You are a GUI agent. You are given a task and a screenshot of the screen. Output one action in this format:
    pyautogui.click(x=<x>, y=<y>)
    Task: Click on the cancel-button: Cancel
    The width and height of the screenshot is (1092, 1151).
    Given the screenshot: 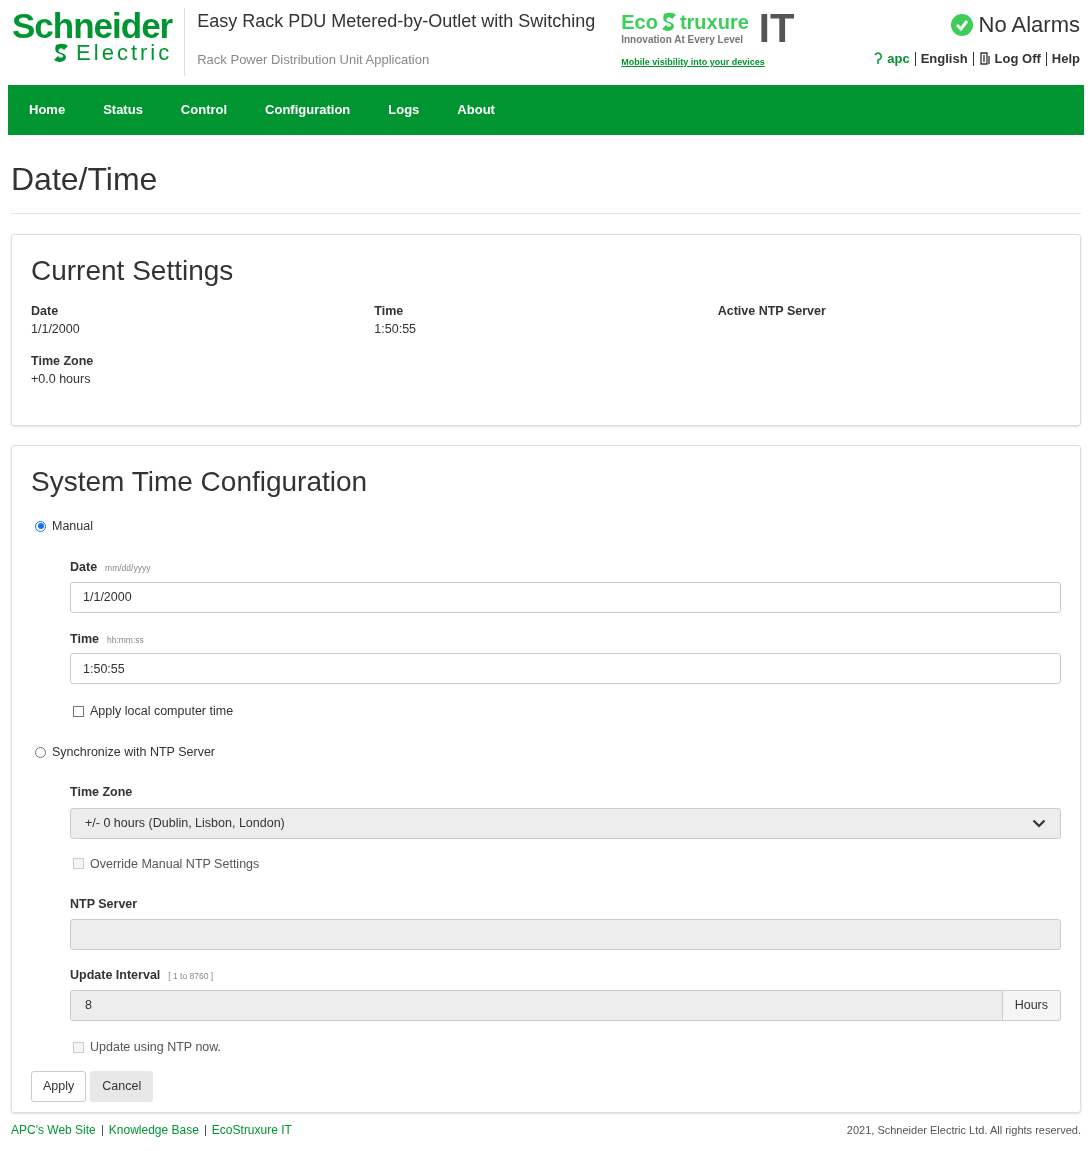 What is the action you would take?
    pyautogui.click(x=122, y=1086)
    